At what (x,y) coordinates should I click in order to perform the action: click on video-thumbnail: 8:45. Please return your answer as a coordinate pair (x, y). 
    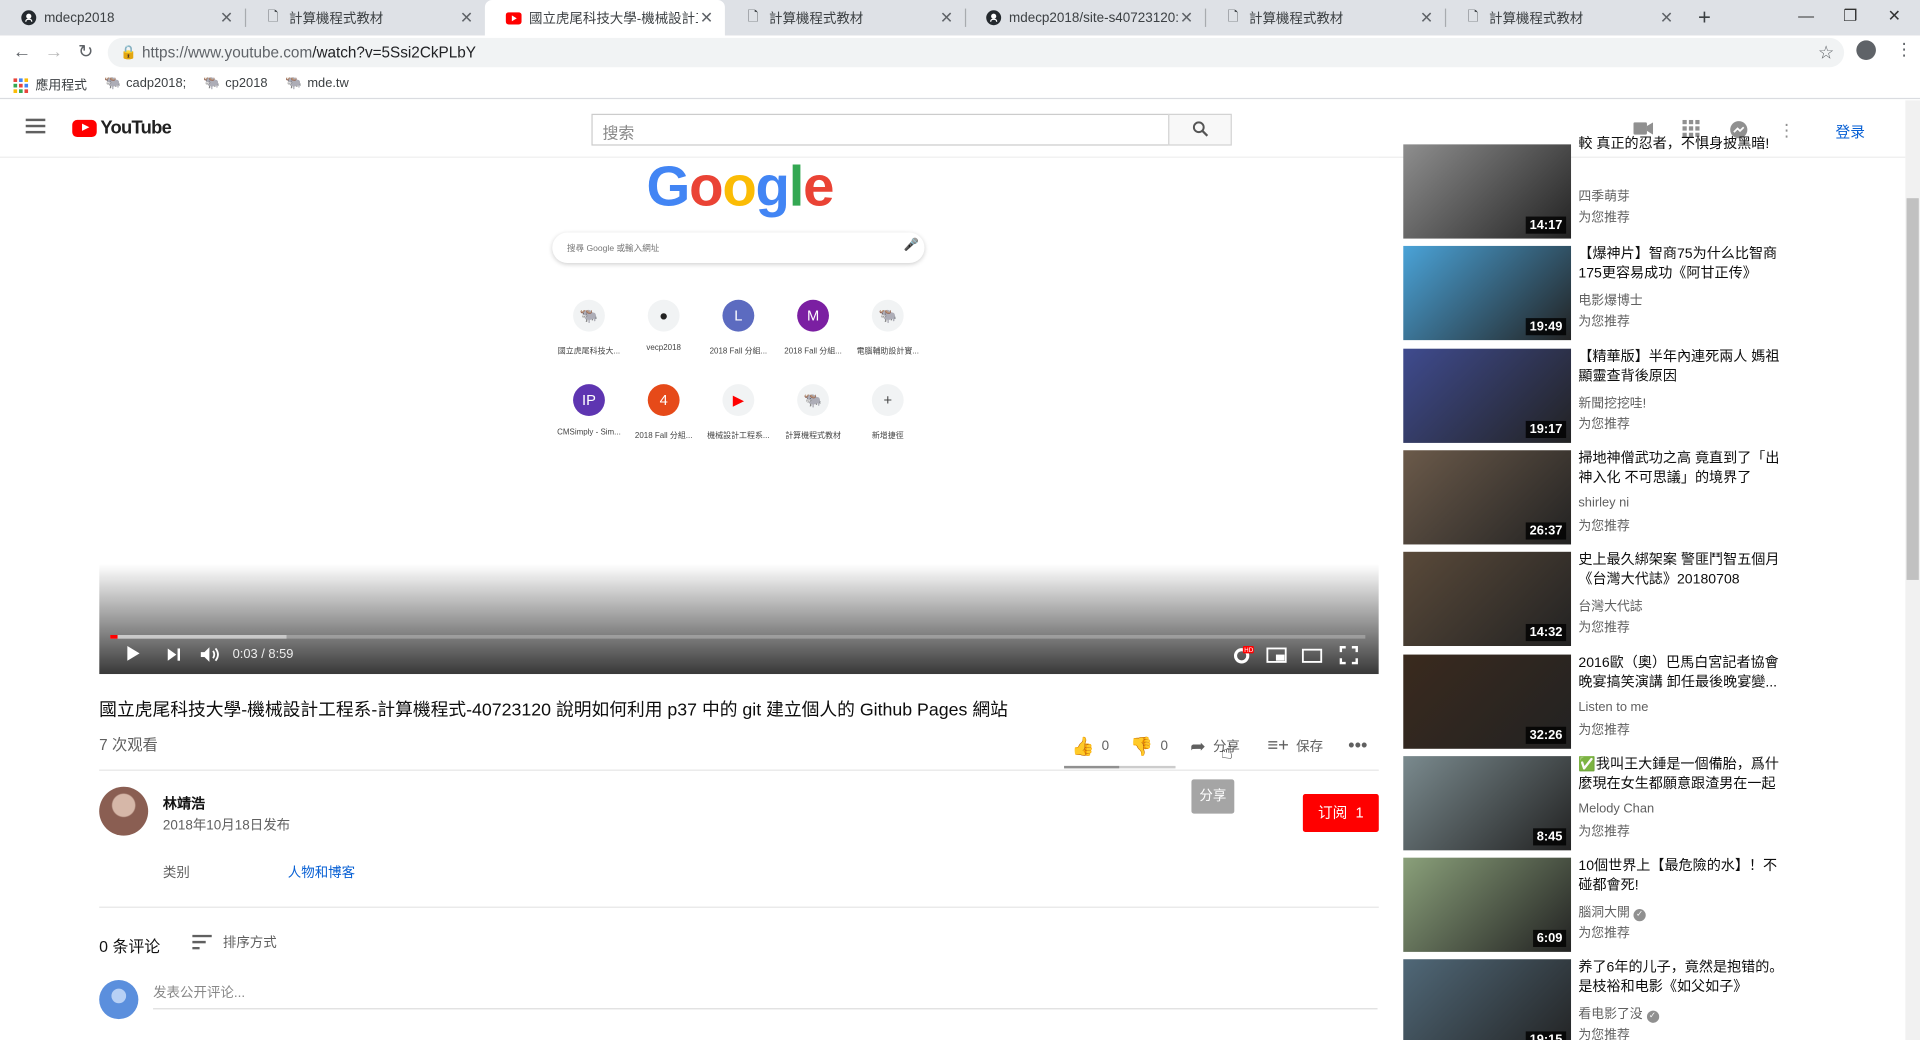
    Looking at the image, I should click on (1487, 803).